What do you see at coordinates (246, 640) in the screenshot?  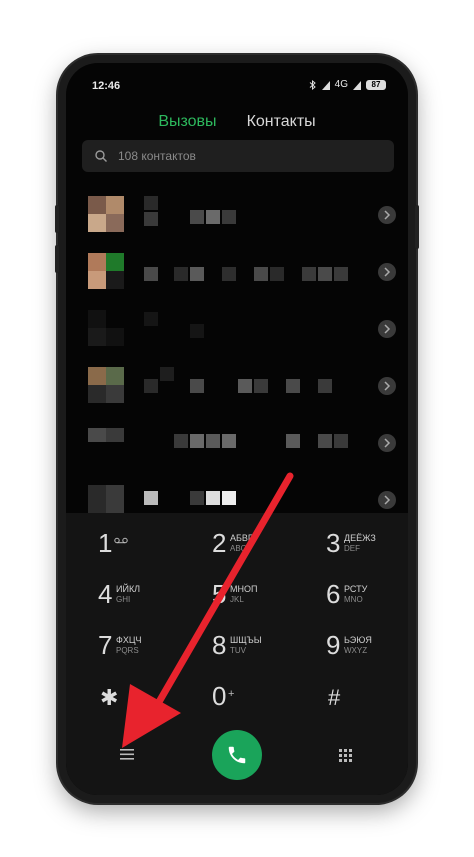 I see `key-letters: ШЩЪЫ` at bounding box center [246, 640].